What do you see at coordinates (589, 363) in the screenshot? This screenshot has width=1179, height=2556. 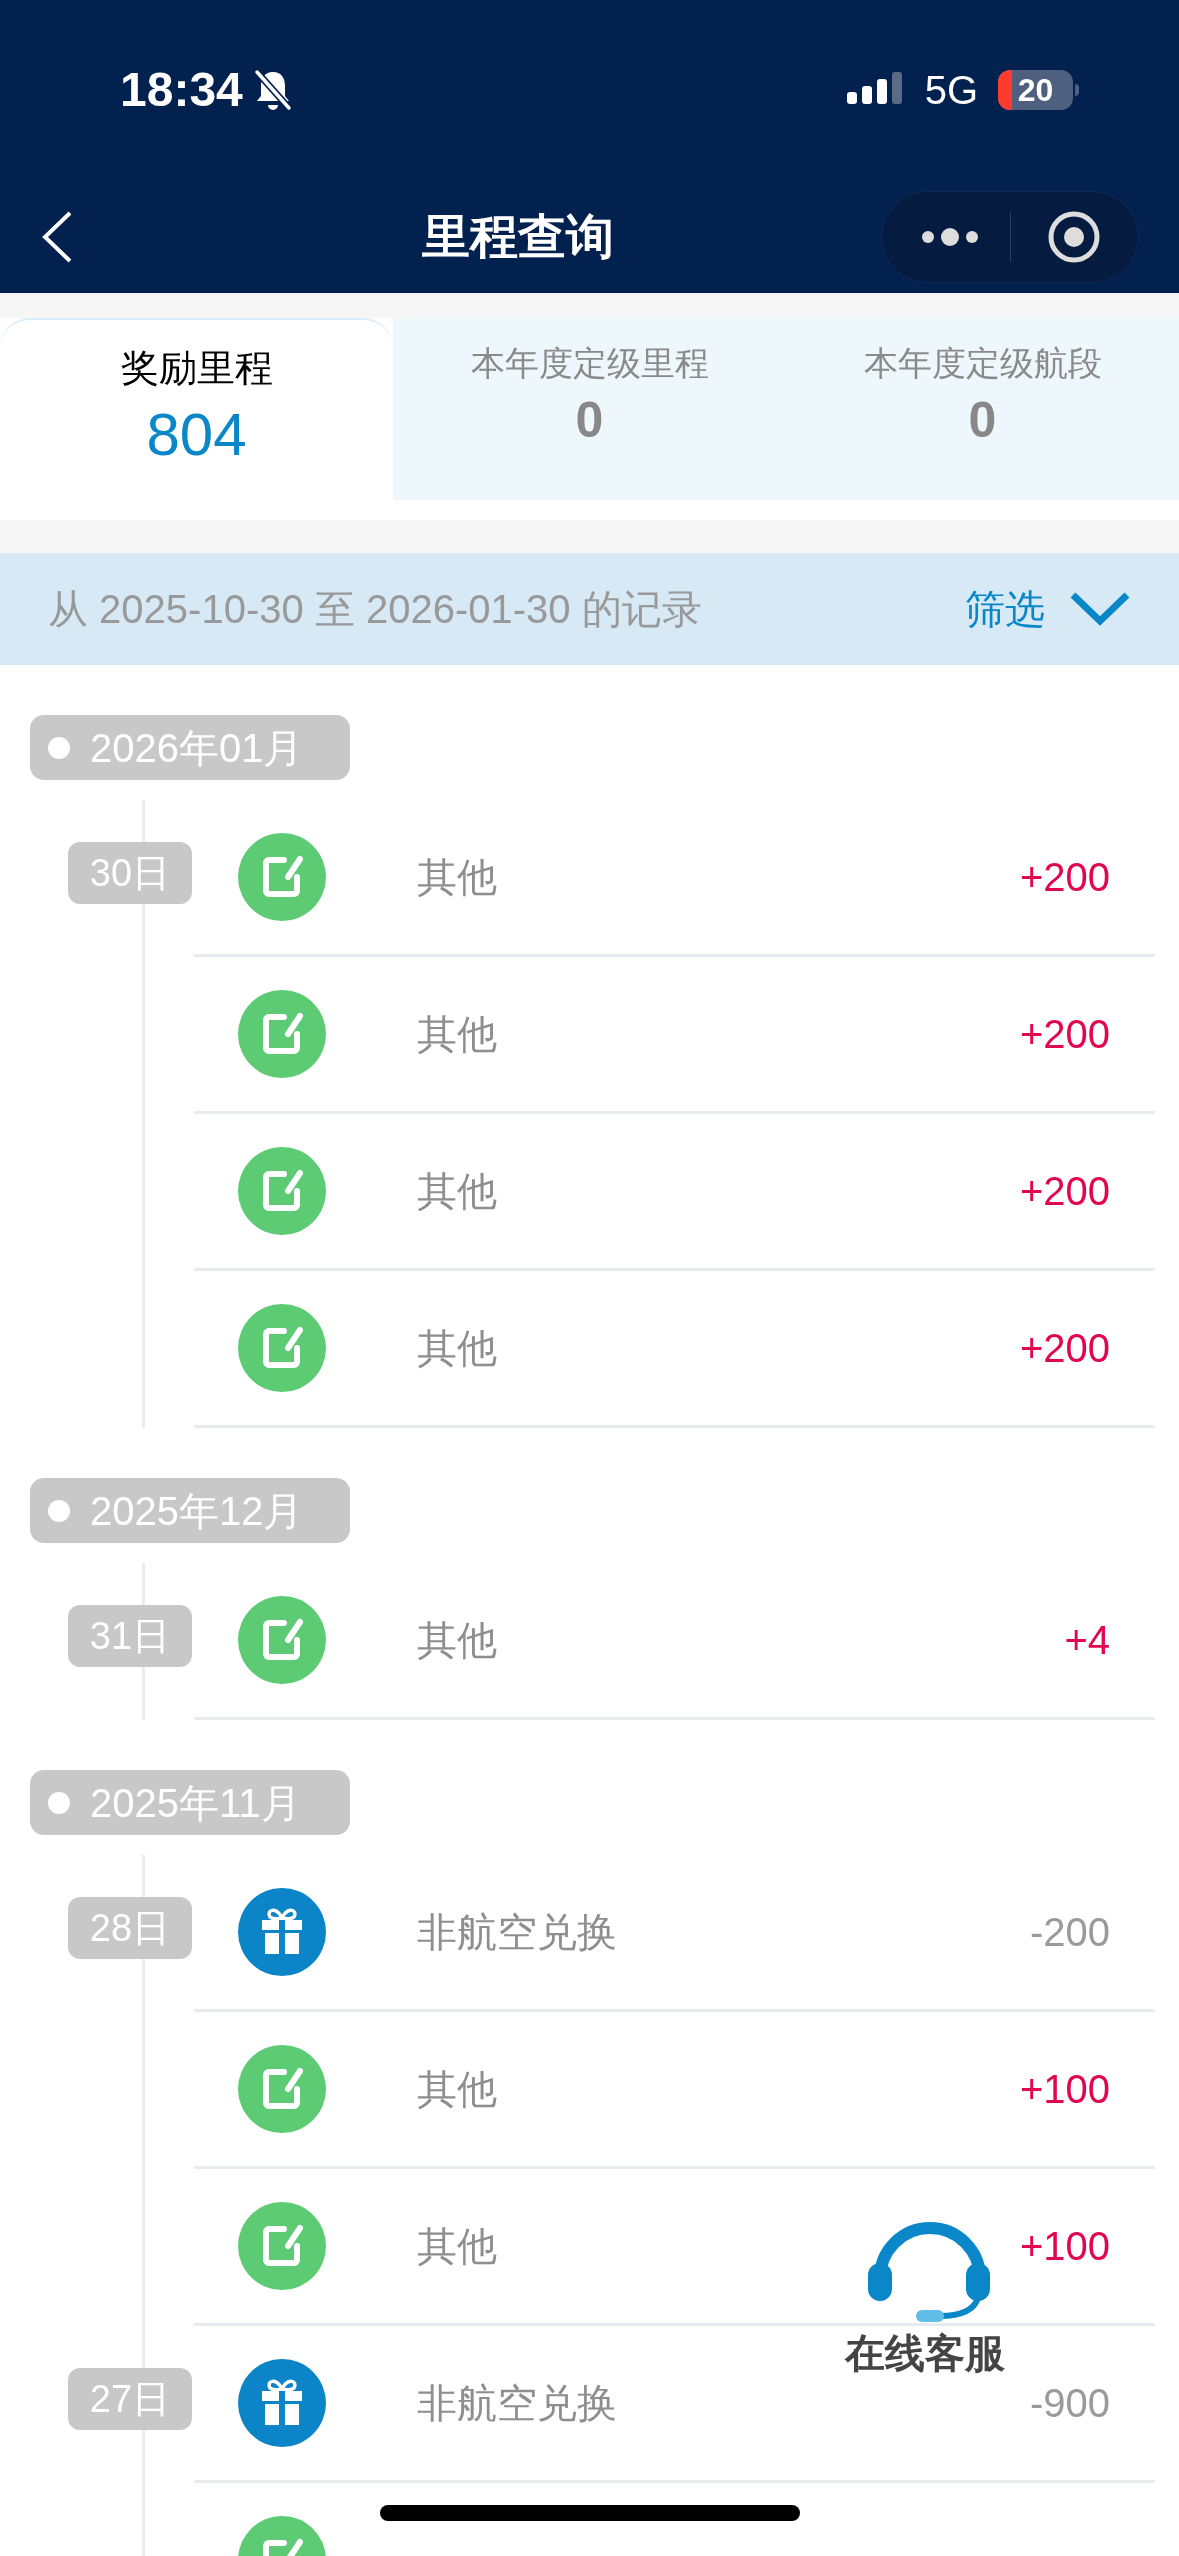 I see `tab-label: 本年度定级里程` at bounding box center [589, 363].